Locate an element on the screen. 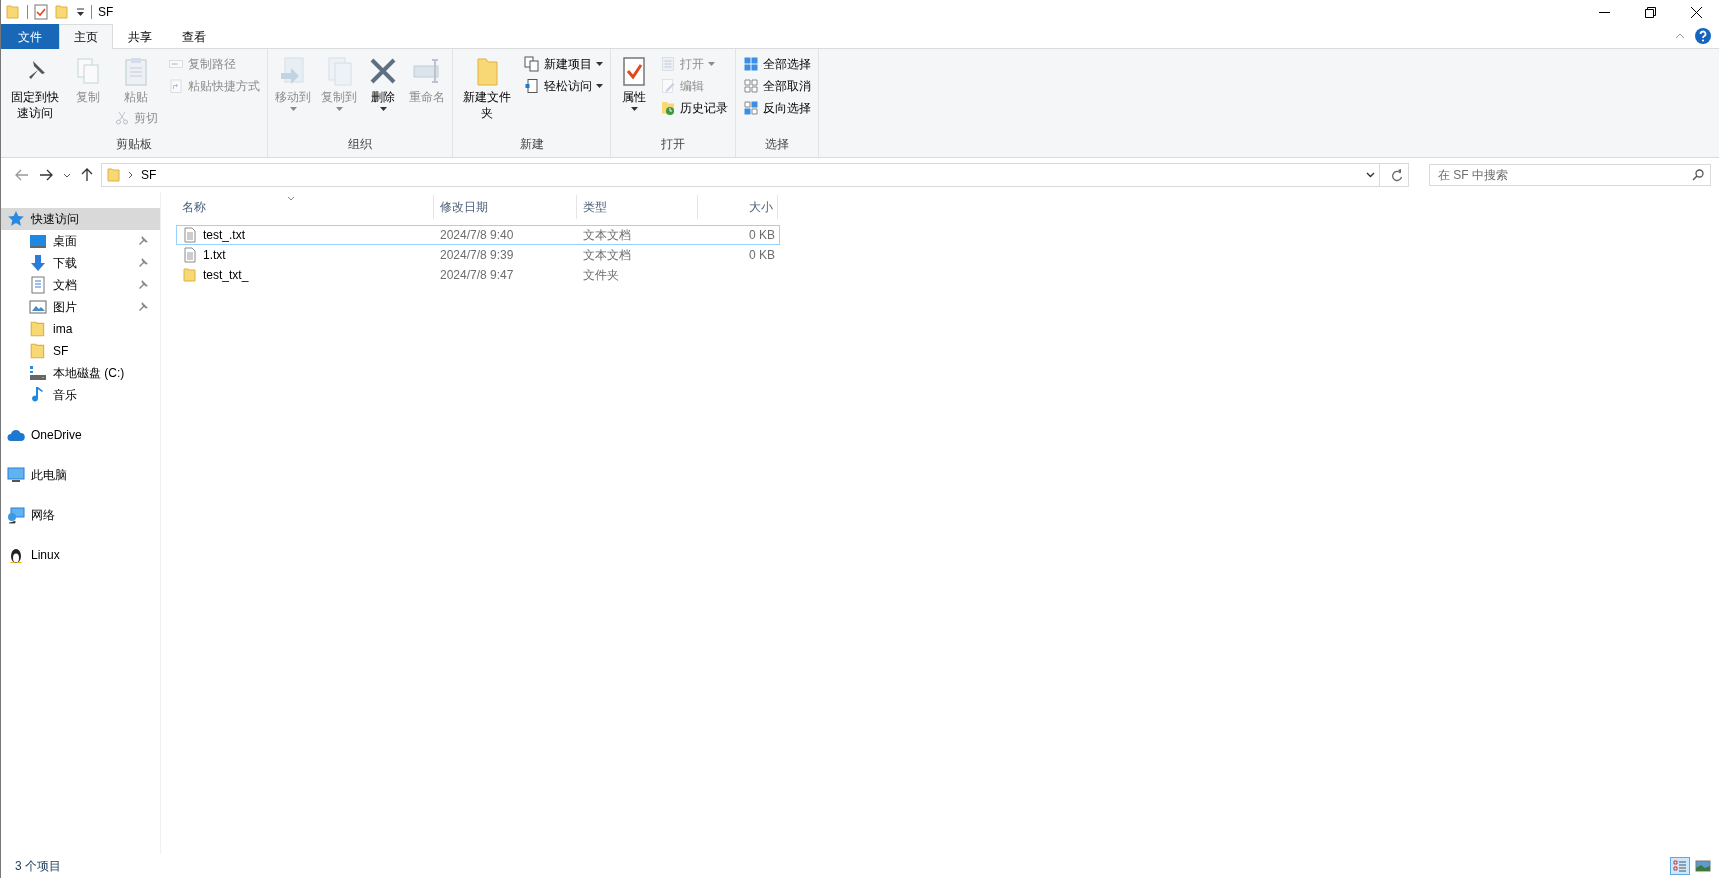 This screenshot has width=1719, height=878. file-name: test_txt_ is located at coordinates (226, 275).